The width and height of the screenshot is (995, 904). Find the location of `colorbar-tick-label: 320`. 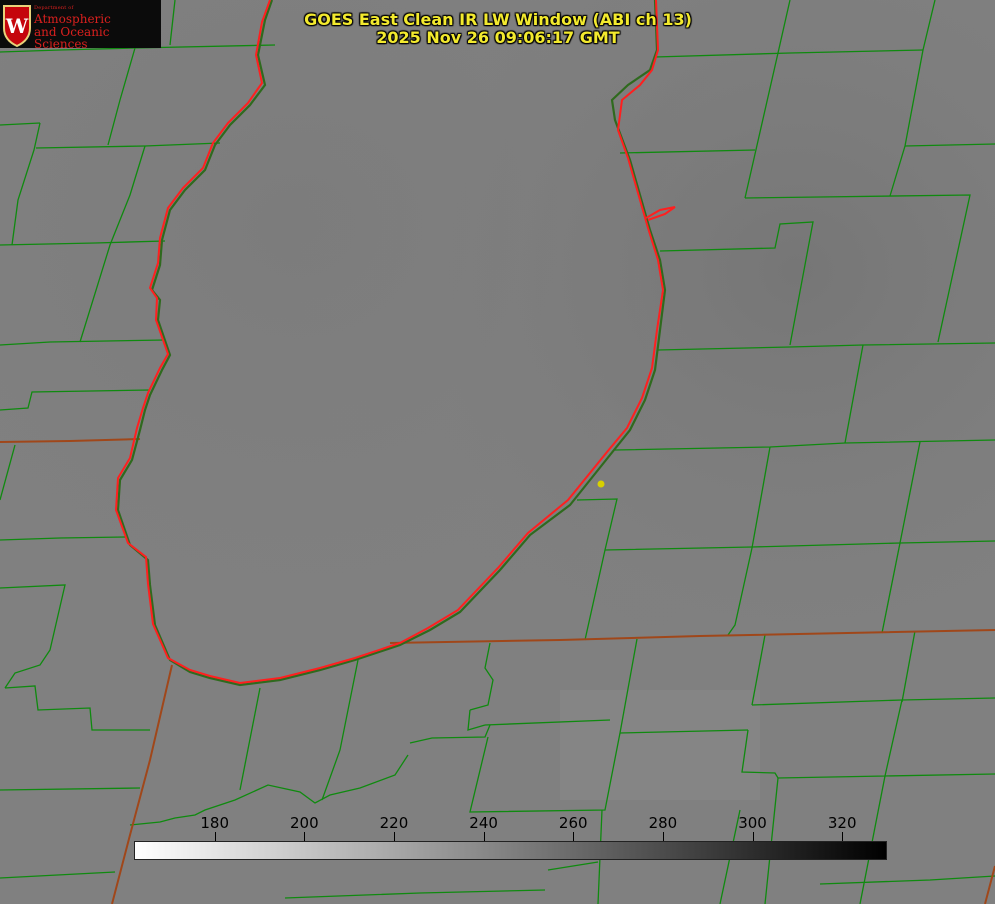

colorbar-tick-label: 320 is located at coordinates (842, 823).